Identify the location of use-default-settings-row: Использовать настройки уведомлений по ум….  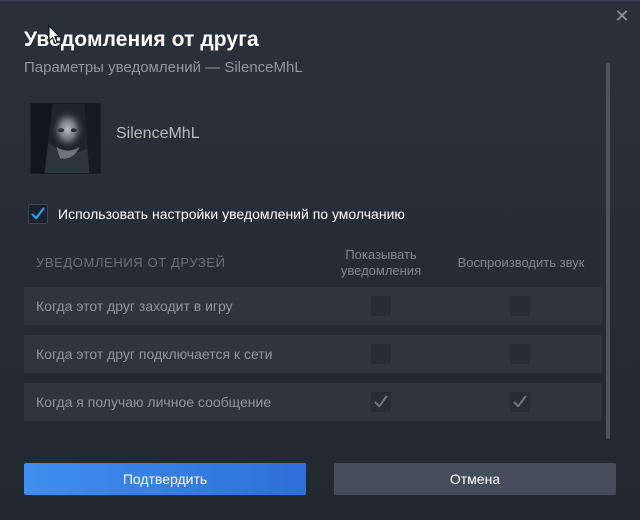
(216, 214).